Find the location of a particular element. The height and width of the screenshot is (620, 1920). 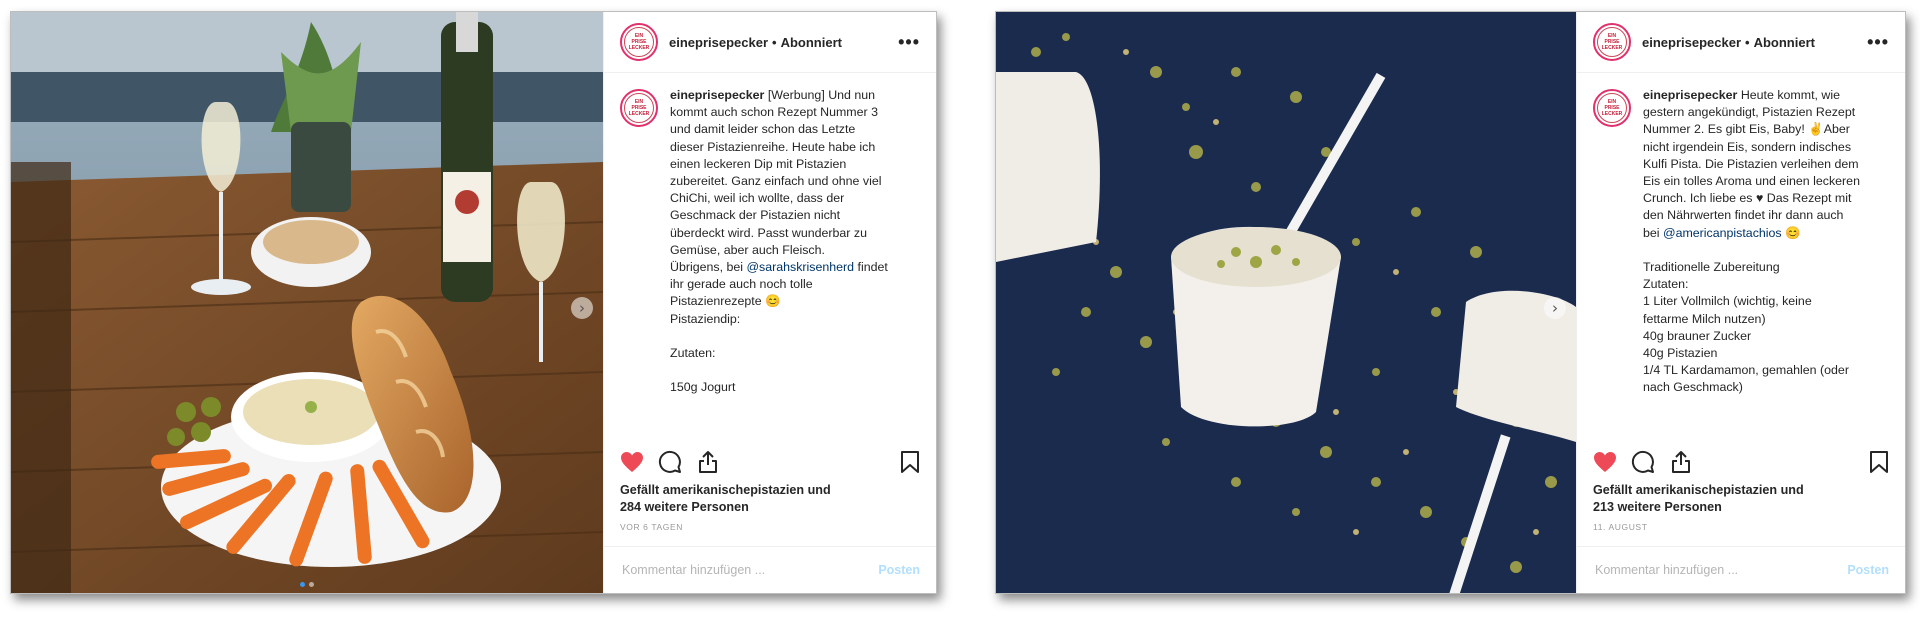

caption-line: überdeckt wird. Passt wunderbar zu is located at coordinates (768, 232).